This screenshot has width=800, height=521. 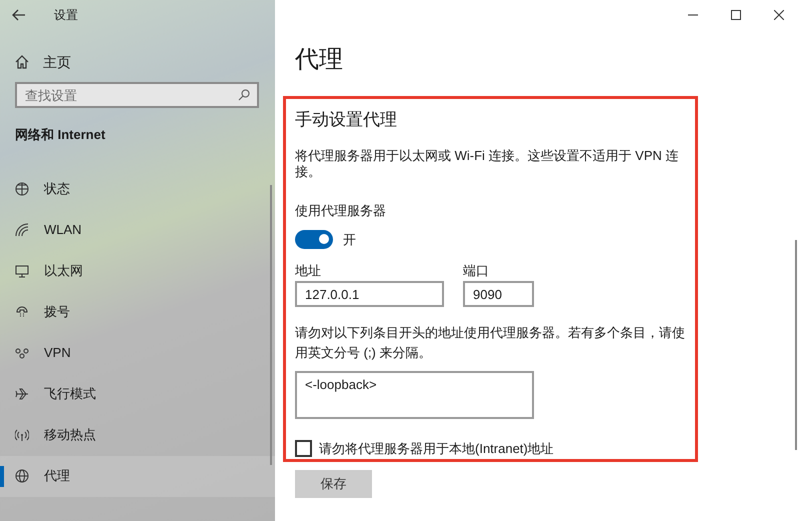 I want to click on nav-item: 拨号, so click(x=137, y=312).